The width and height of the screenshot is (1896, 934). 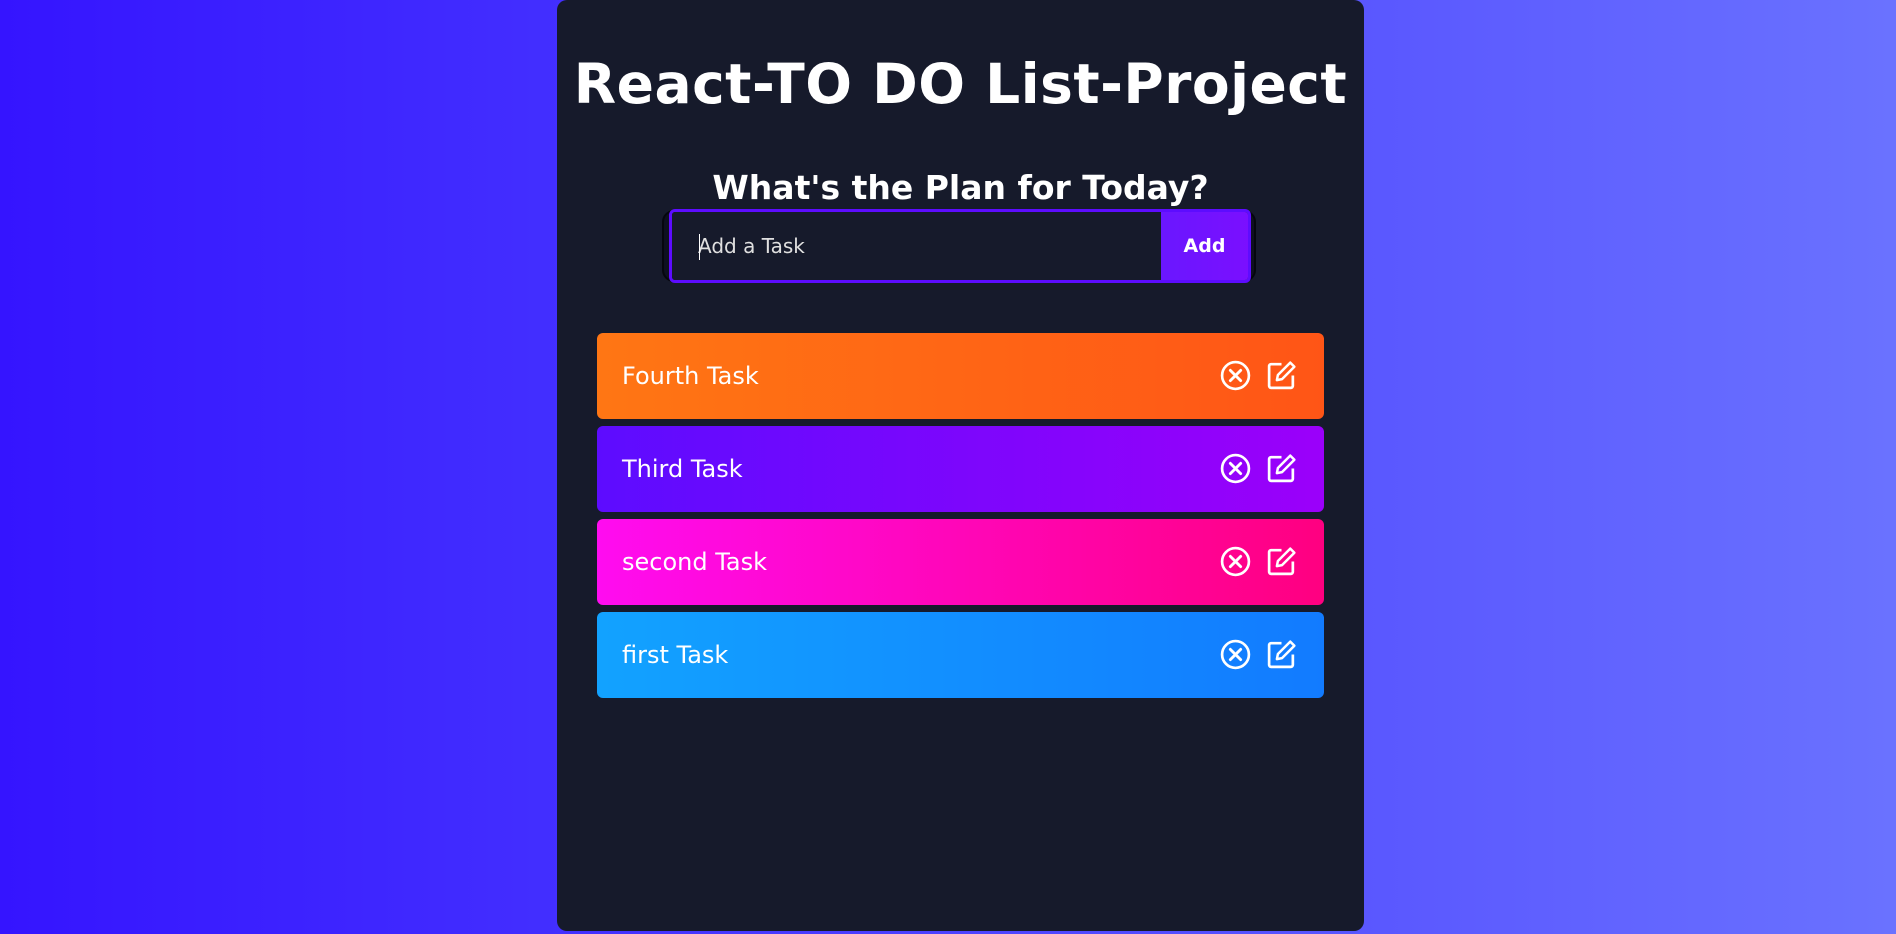 I want to click on page-subtitle: What's the Plan for Today?, so click(x=960, y=187).